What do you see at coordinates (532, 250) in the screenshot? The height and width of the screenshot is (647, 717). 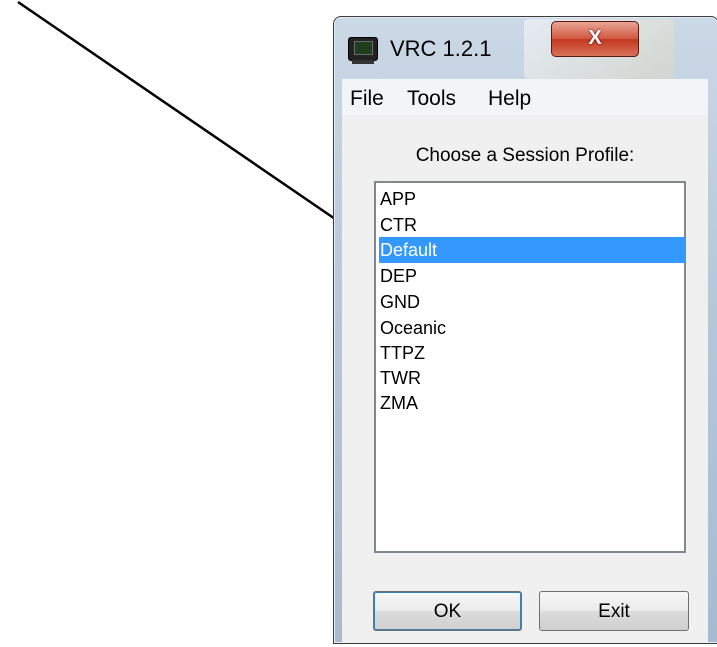 I see `list-item-default: Default` at bounding box center [532, 250].